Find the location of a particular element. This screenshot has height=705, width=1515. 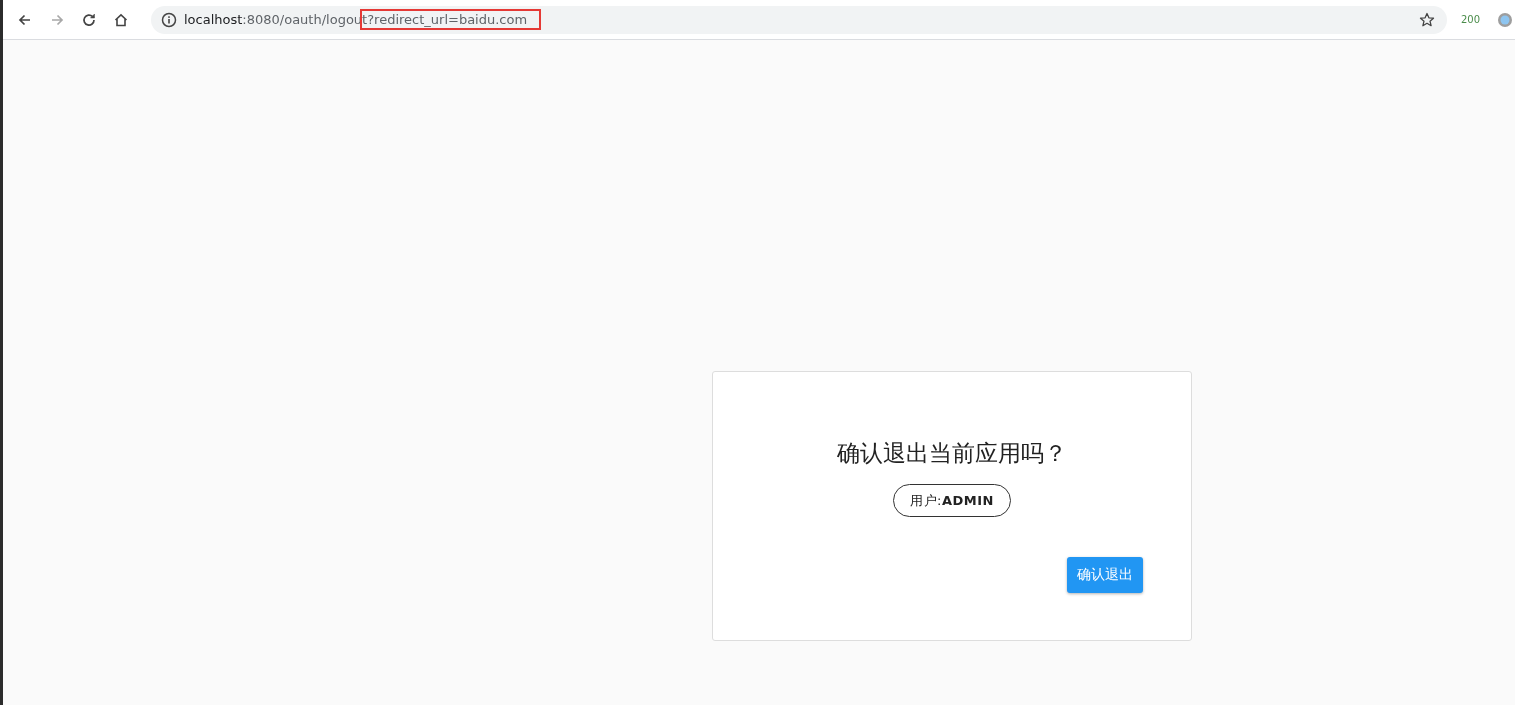

url-host: localhost is located at coordinates (213, 19).